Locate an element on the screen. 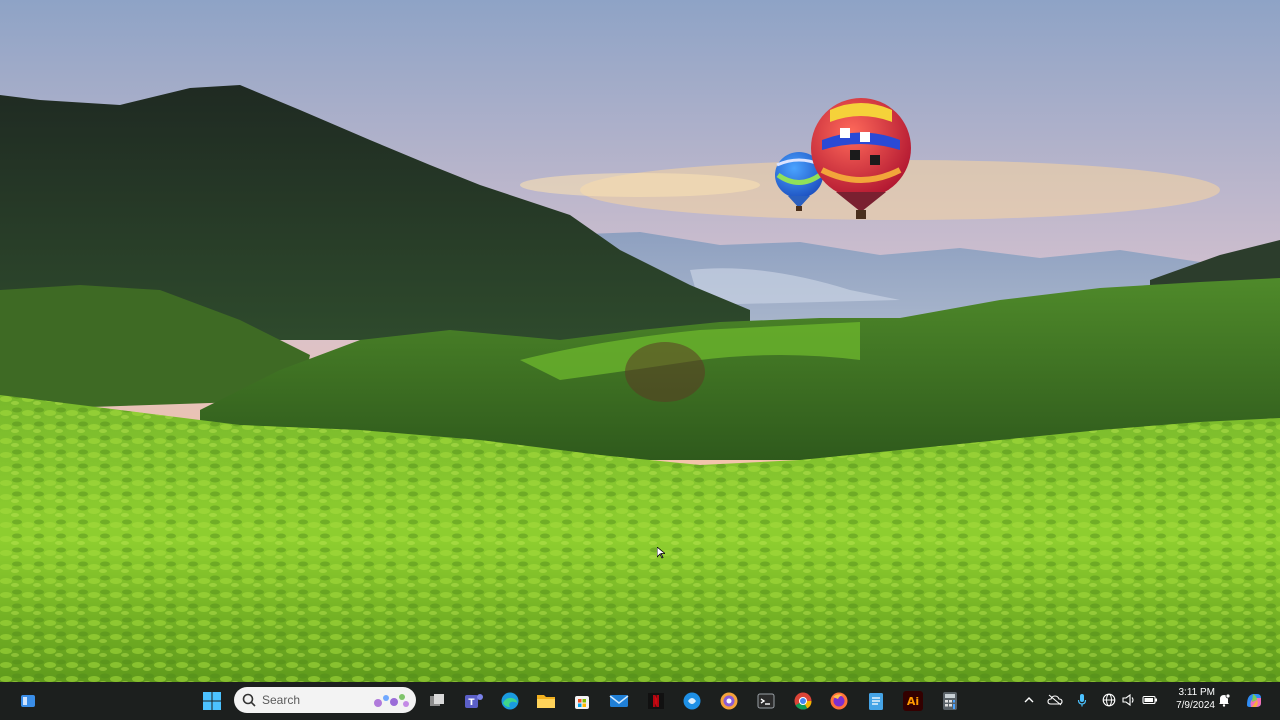 This screenshot has height=720, width=1280. cloud-off-icon is located at coordinates (1055, 700).